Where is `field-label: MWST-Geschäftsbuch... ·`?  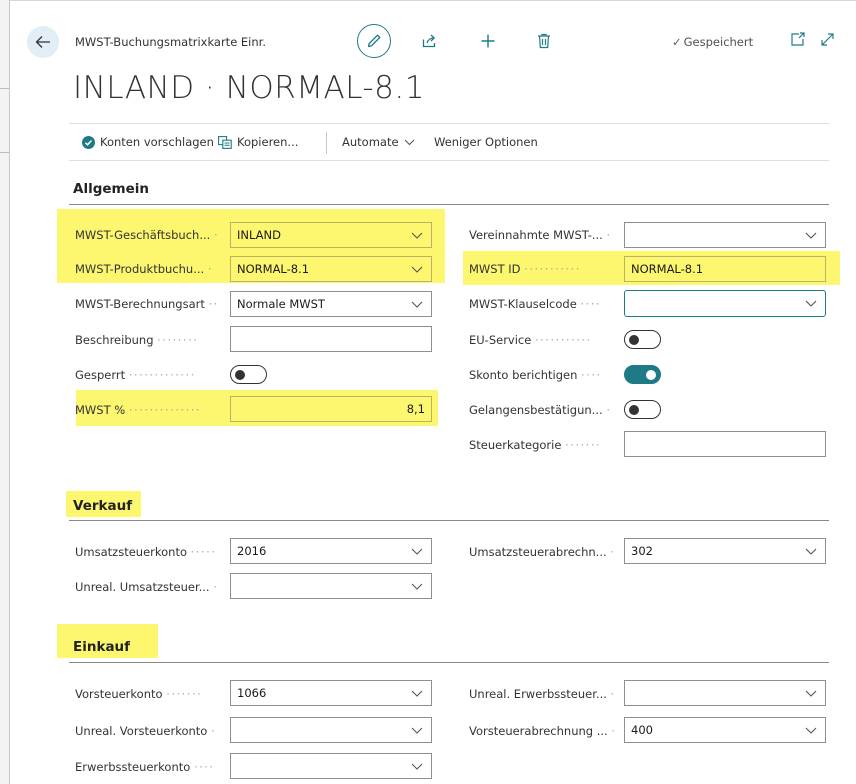 field-label: MWST-Geschäftsbuch... · is located at coordinates (147, 235).